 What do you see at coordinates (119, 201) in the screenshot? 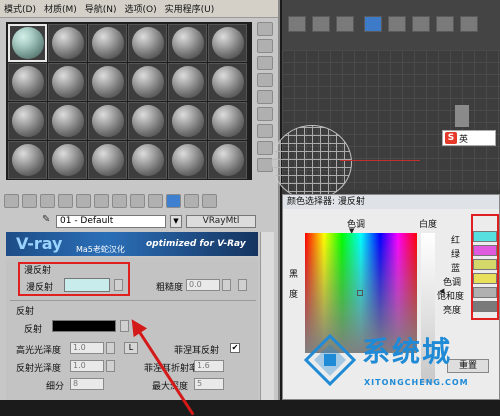
I see `put-to-library-icon` at bounding box center [119, 201].